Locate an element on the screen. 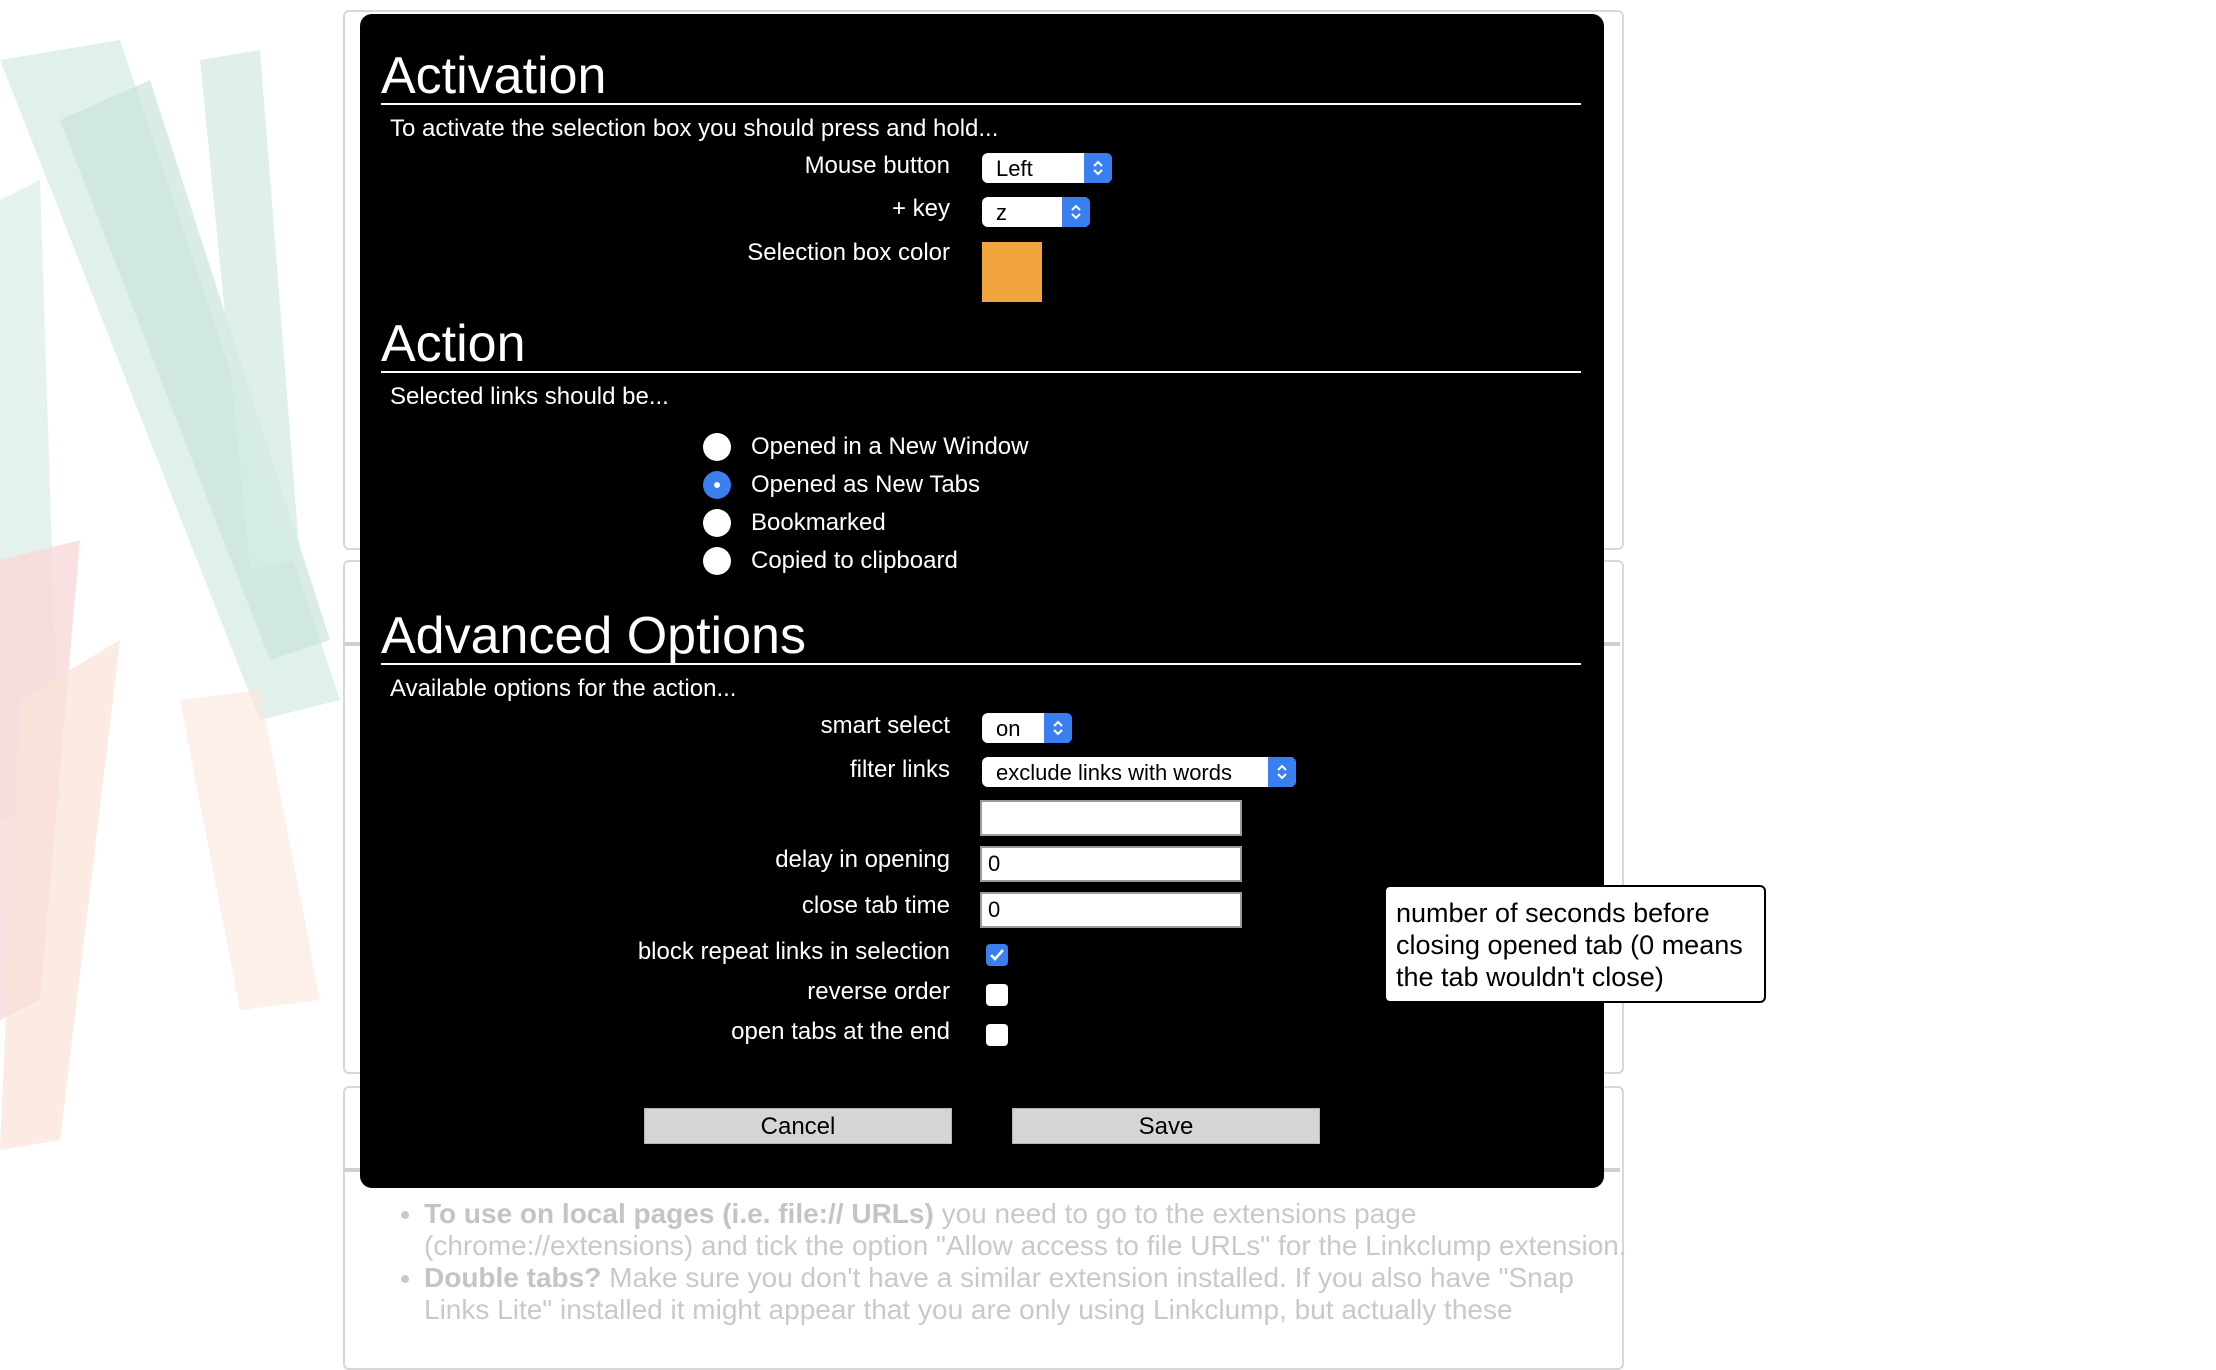 This screenshot has height=1370, width=2216. block-repeat-checkbox is located at coordinates (997, 955).